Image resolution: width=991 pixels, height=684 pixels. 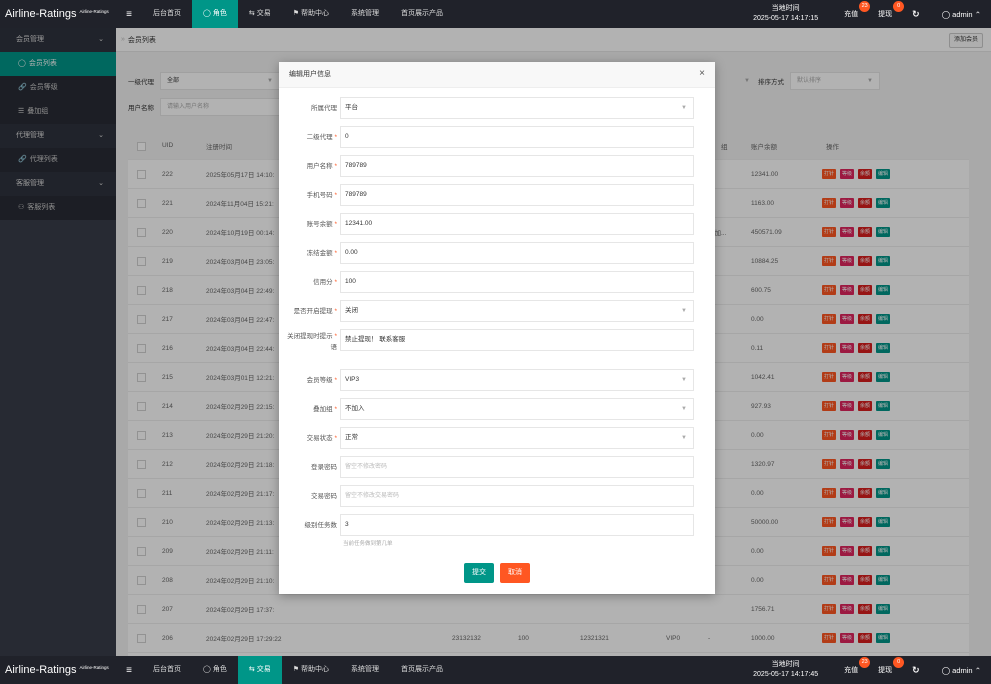 What do you see at coordinates (368, 544) in the screenshot?
I see `task-level-hint: 当前任务做到第几单` at bounding box center [368, 544].